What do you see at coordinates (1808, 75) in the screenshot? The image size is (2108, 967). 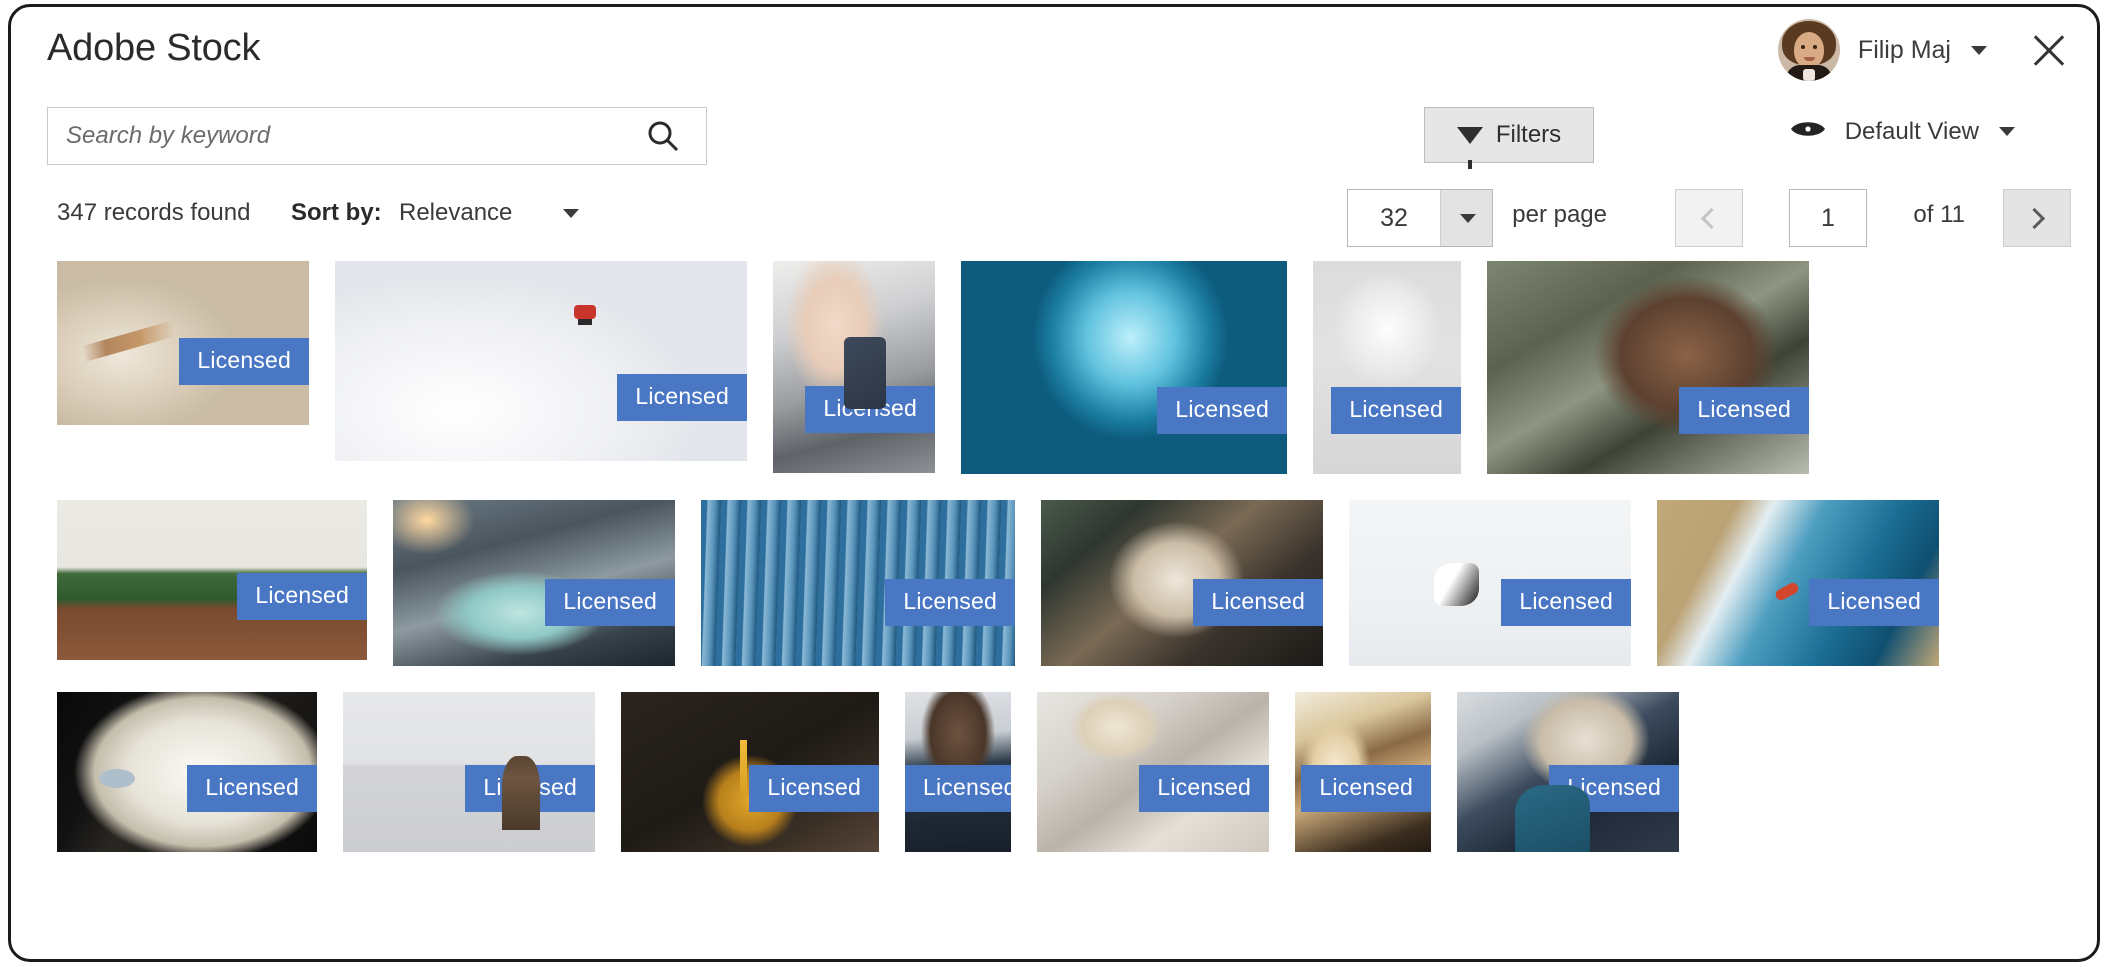 I see `avatar-collar` at bounding box center [1808, 75].